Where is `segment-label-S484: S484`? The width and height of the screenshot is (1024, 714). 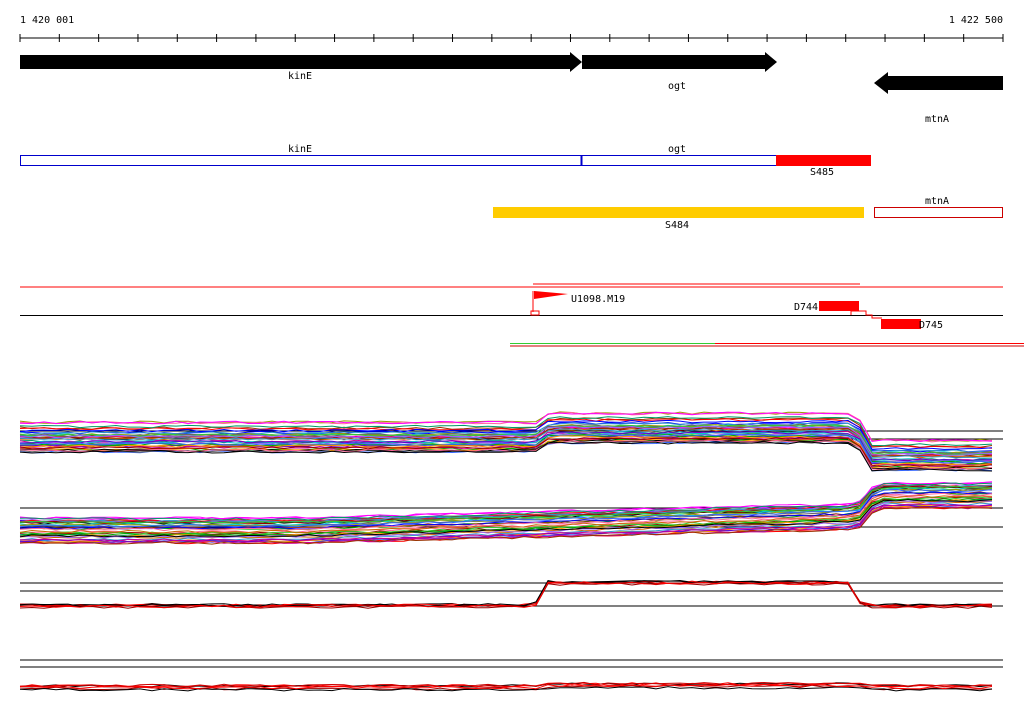 segment-label-S484: S484 is located at coordinates (677, 225).